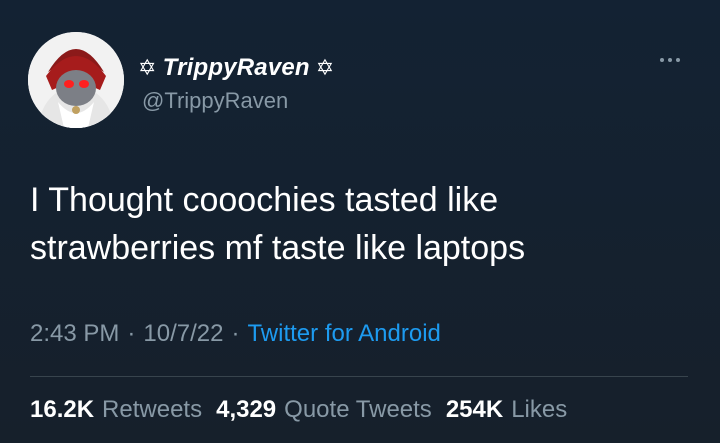 This screenshot has height=443, width=720. Describe the element at coordinates (278, 248) in the screenshot. I see `tweet-text-line: strawberries mf taste like laptops` at that location.